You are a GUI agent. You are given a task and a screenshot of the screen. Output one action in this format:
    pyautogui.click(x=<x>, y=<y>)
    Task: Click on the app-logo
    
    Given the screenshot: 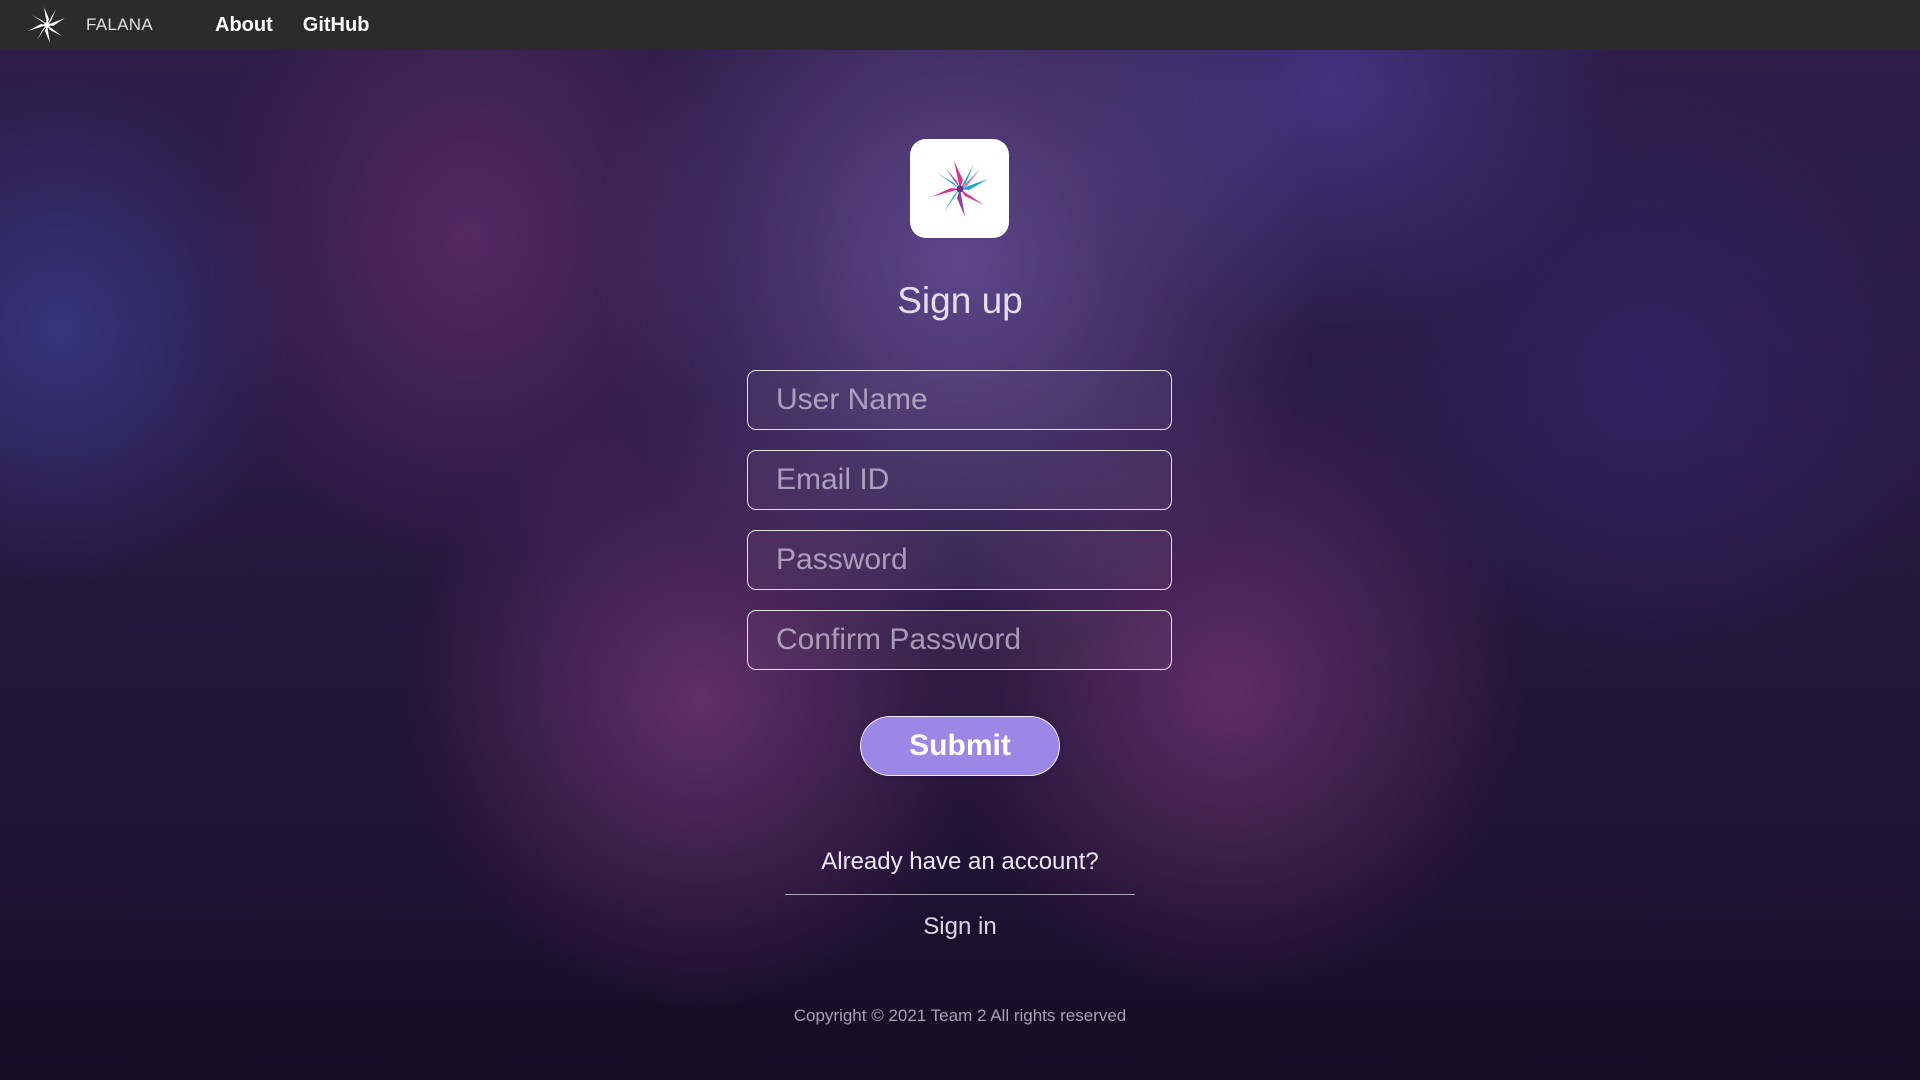 What is the action you would take?
    pyautogui.click(x=959, y=188)
    